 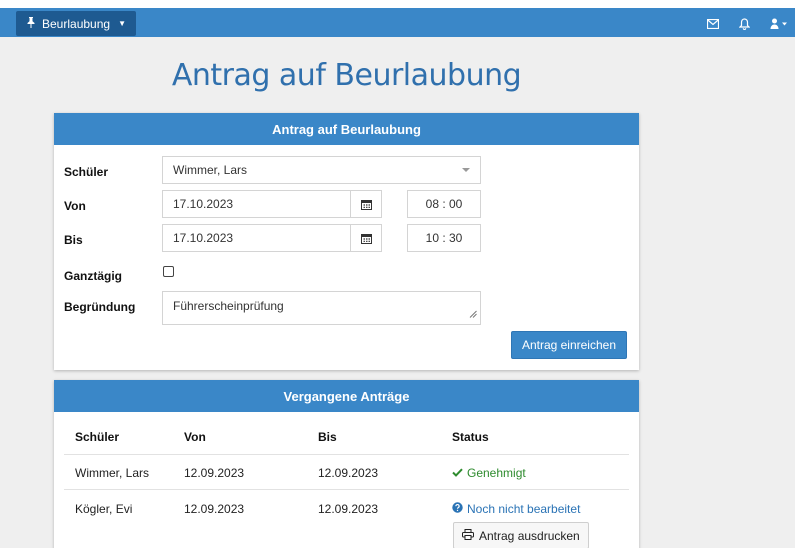 What do you see at coordinates (457, 473) in the screenshot?
I see `checkmark-icon` at bounding box center [457, 473].